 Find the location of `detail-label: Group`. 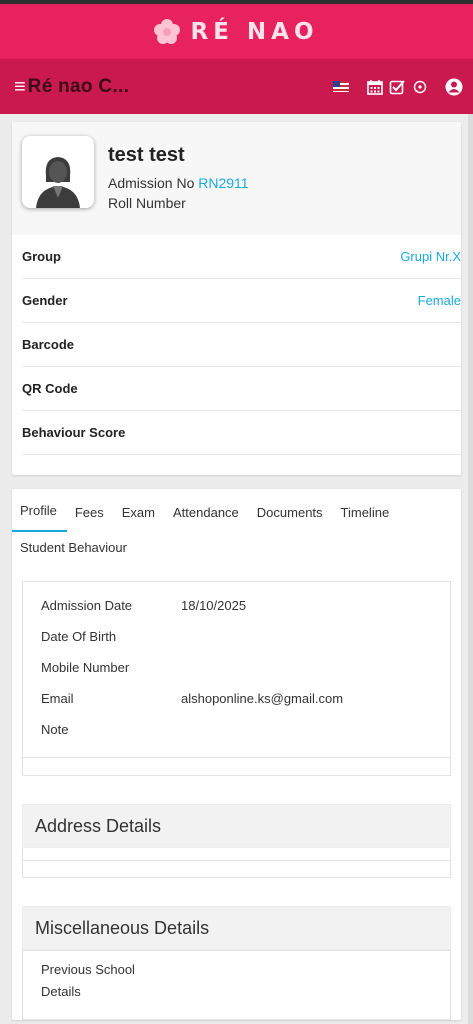

detail-label: Group is located at coordinates (41, 256).